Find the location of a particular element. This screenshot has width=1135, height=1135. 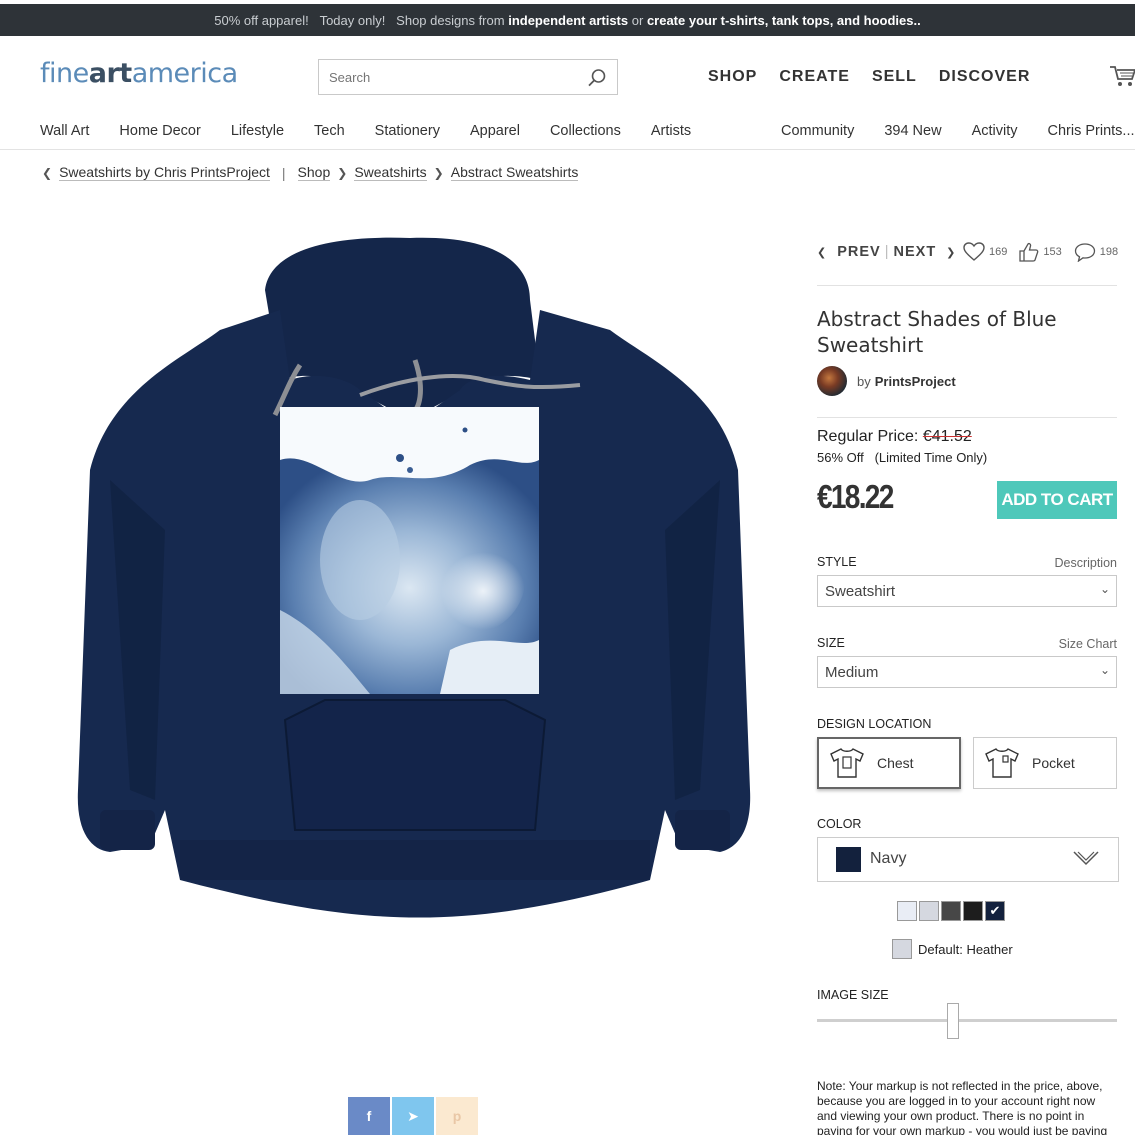

header-divider is located at coordinates (567, 149).